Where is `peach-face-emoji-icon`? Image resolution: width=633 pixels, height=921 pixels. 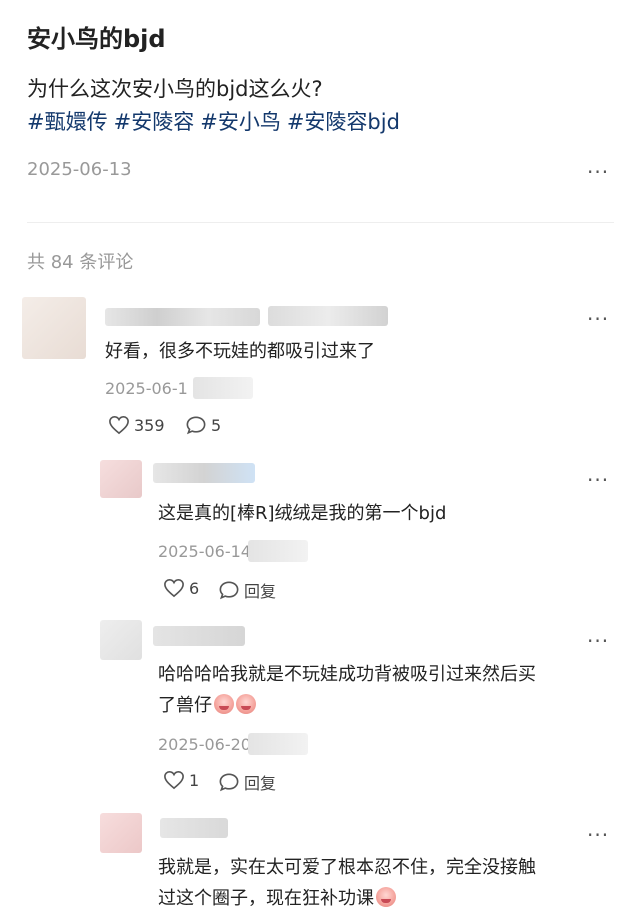 peach-face-emoji-icon is located at coordinates (386, 897).